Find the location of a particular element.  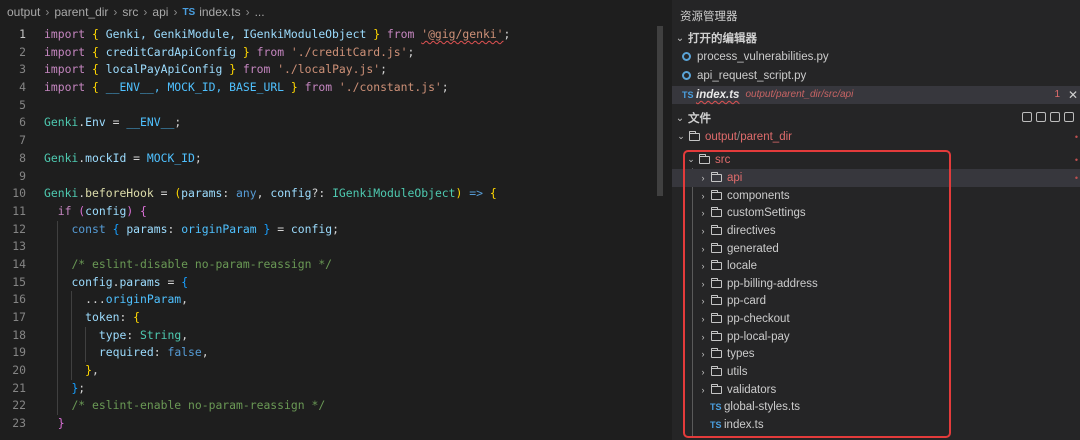

breadcrumb-item: src is located at coordinates (130, 12).